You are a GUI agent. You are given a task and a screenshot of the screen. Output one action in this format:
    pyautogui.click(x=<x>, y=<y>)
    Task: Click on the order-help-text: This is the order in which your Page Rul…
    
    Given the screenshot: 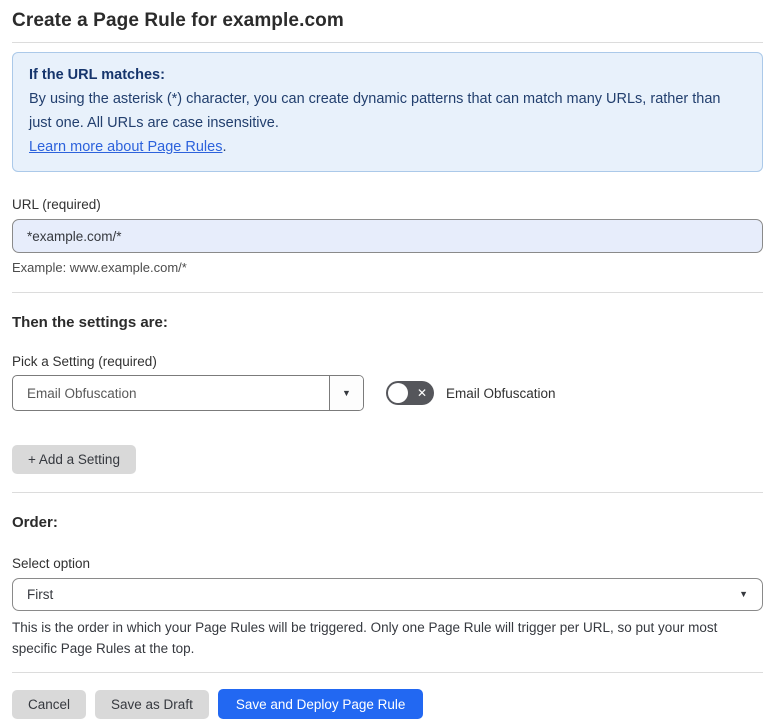 What is the action you would take?
    pyautogui.click(x=365, y=638)
    